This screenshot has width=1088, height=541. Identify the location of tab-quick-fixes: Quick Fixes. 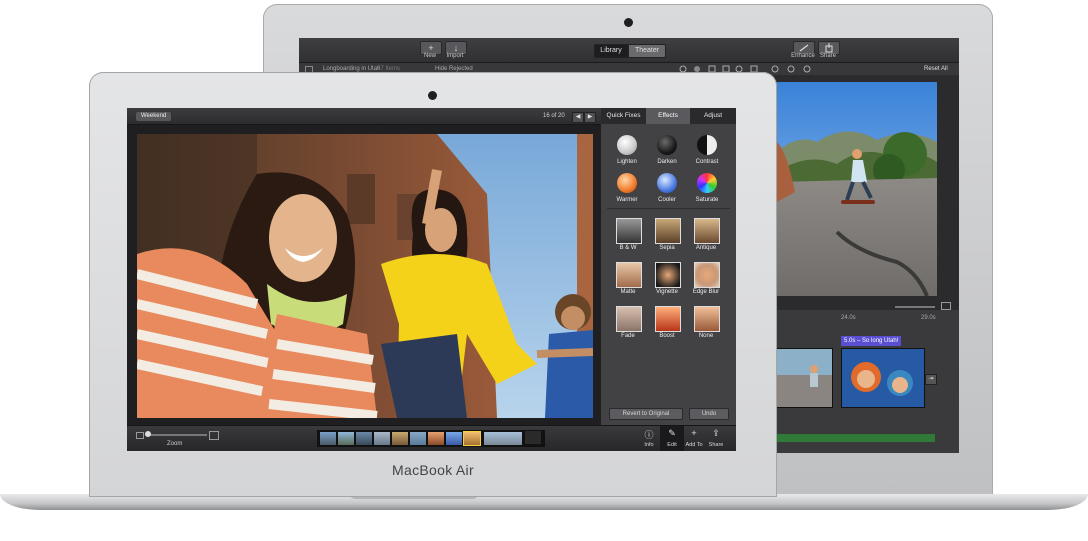
(624, 116).